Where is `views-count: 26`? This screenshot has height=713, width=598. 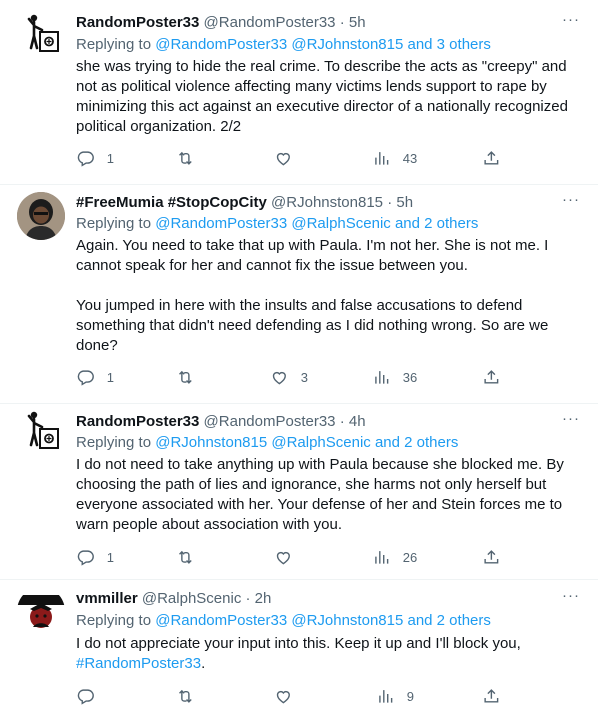 views-count: 26 is located at coordinates (410, 557).